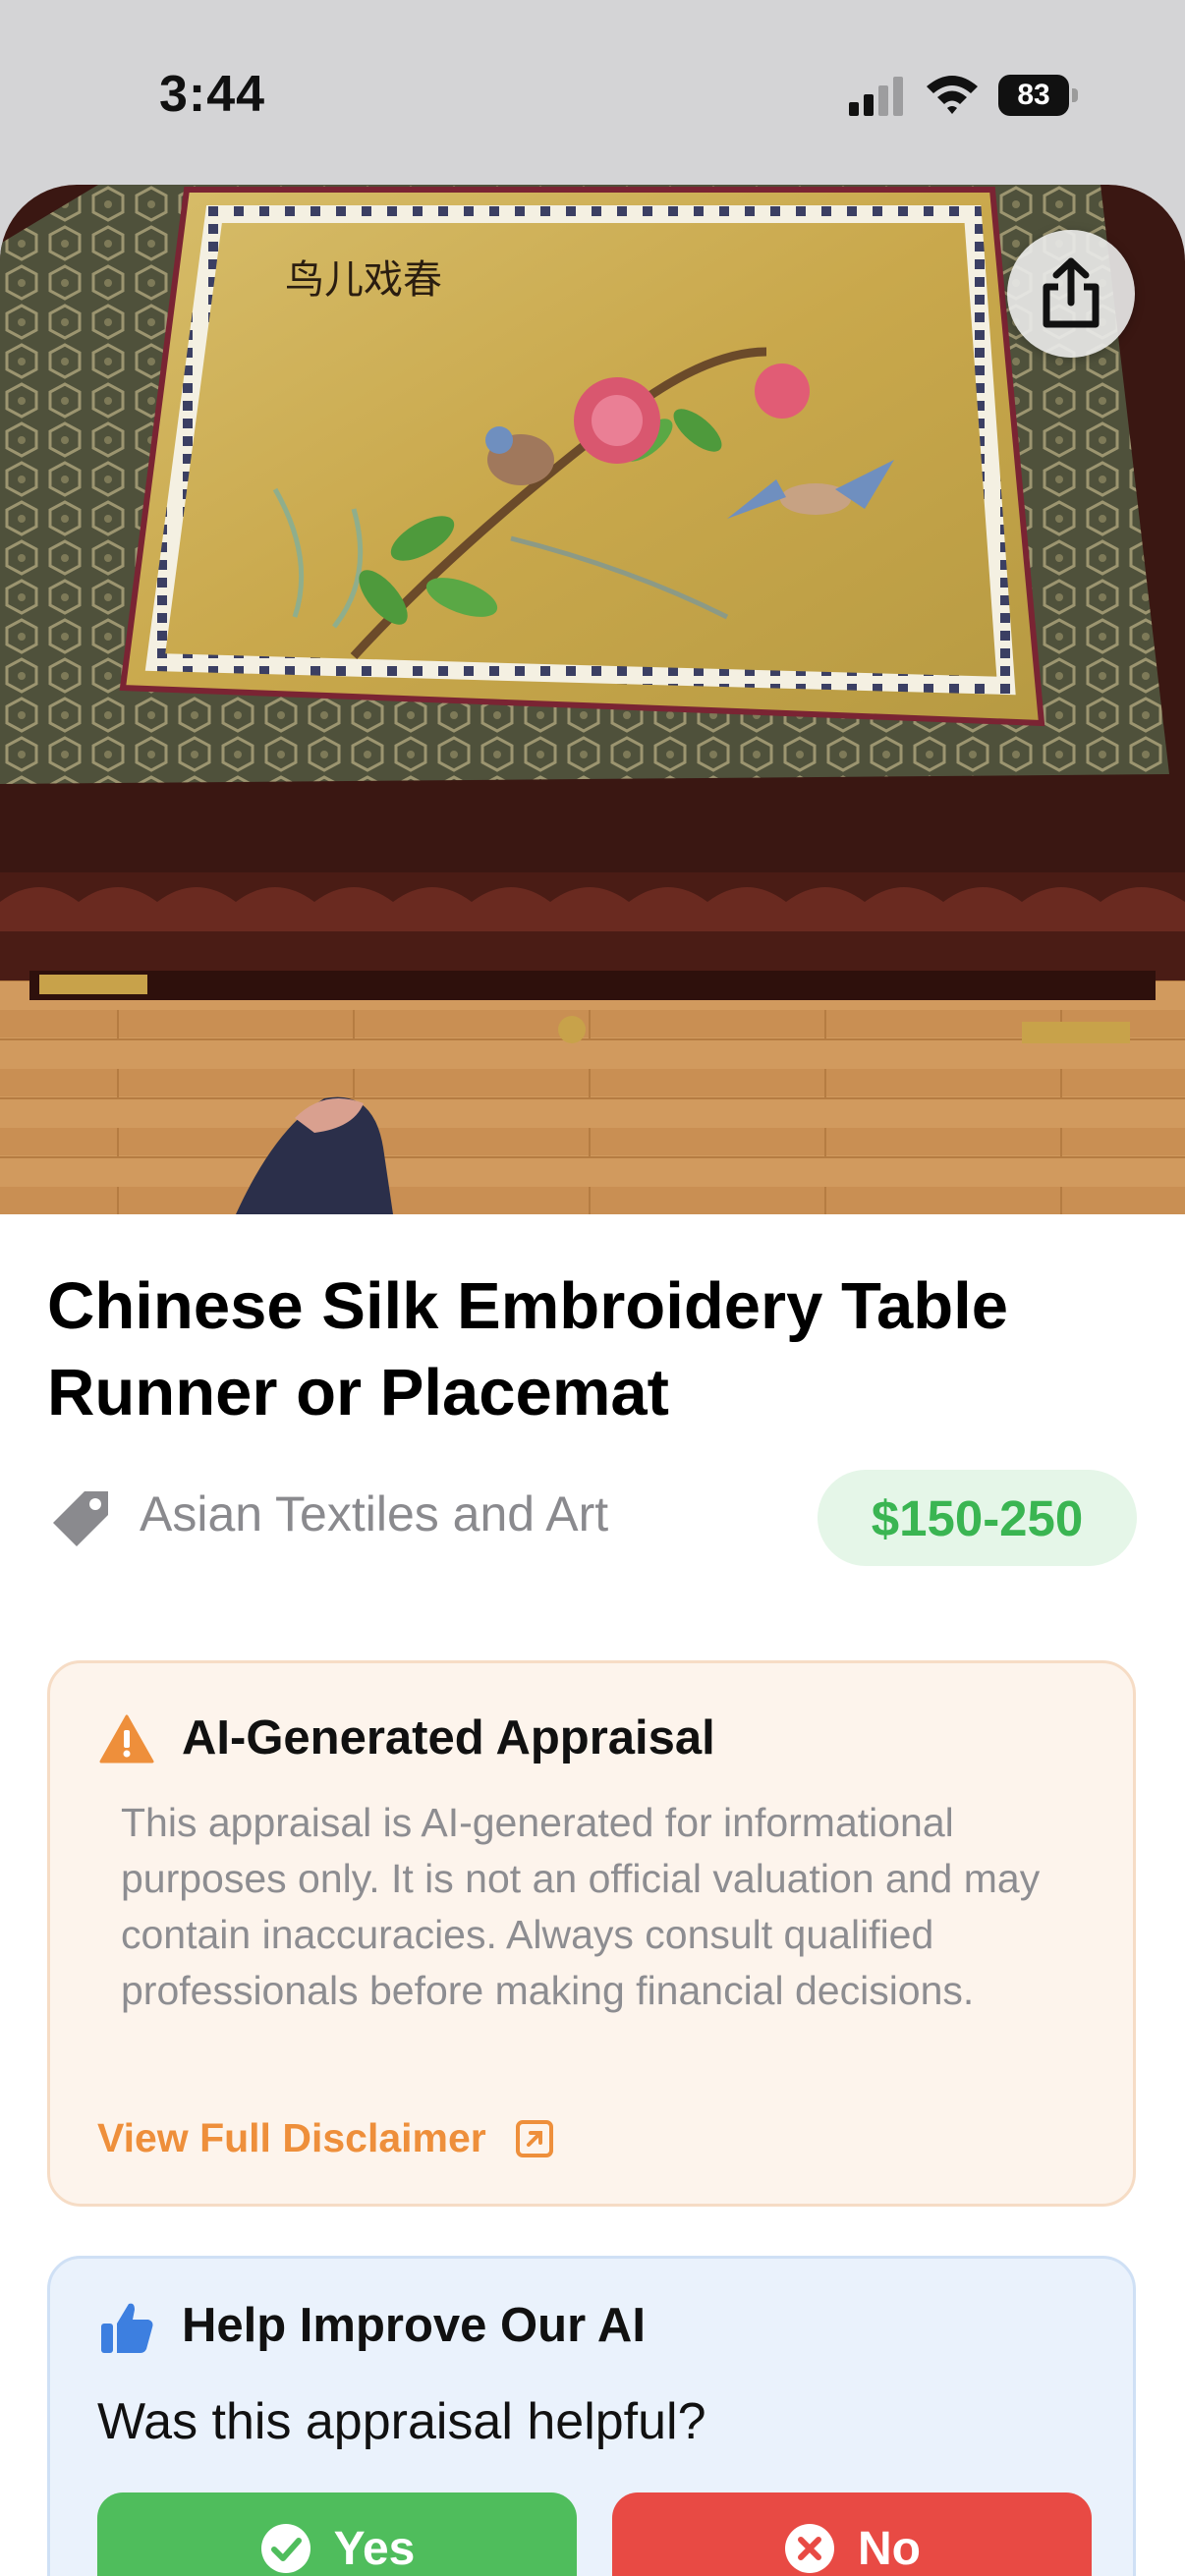  I want to click on tag-icon, so click(81, 1518).